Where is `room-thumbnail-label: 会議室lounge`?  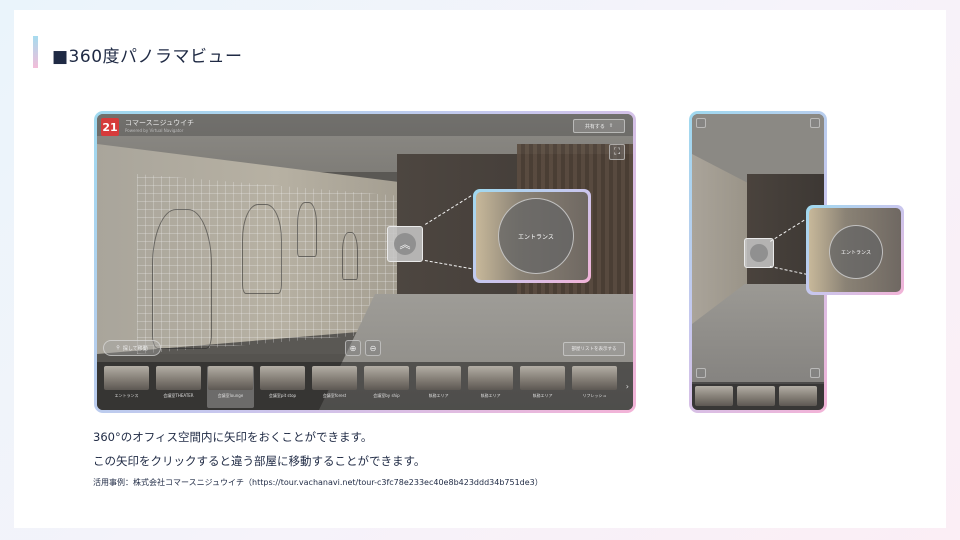 room-thumbnail-label: 会議室lounge is located at coordinates (230, 395).